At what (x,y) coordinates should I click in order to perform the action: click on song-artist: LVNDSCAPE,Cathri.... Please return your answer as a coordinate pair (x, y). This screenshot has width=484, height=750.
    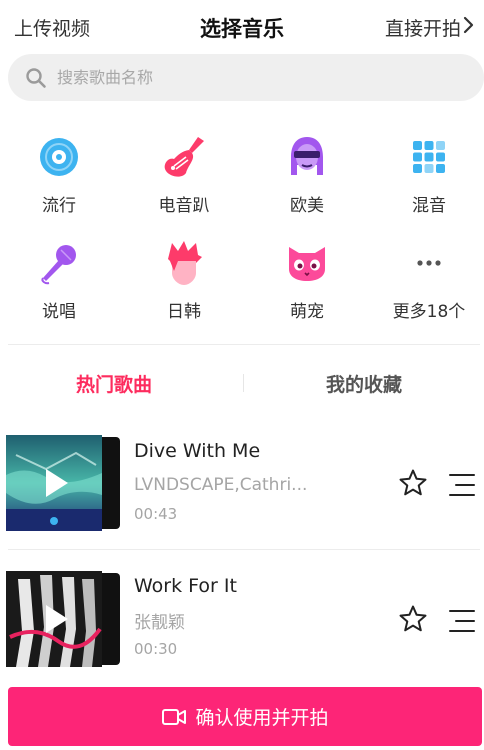
    Looking at the image, I should click on (221, 485).